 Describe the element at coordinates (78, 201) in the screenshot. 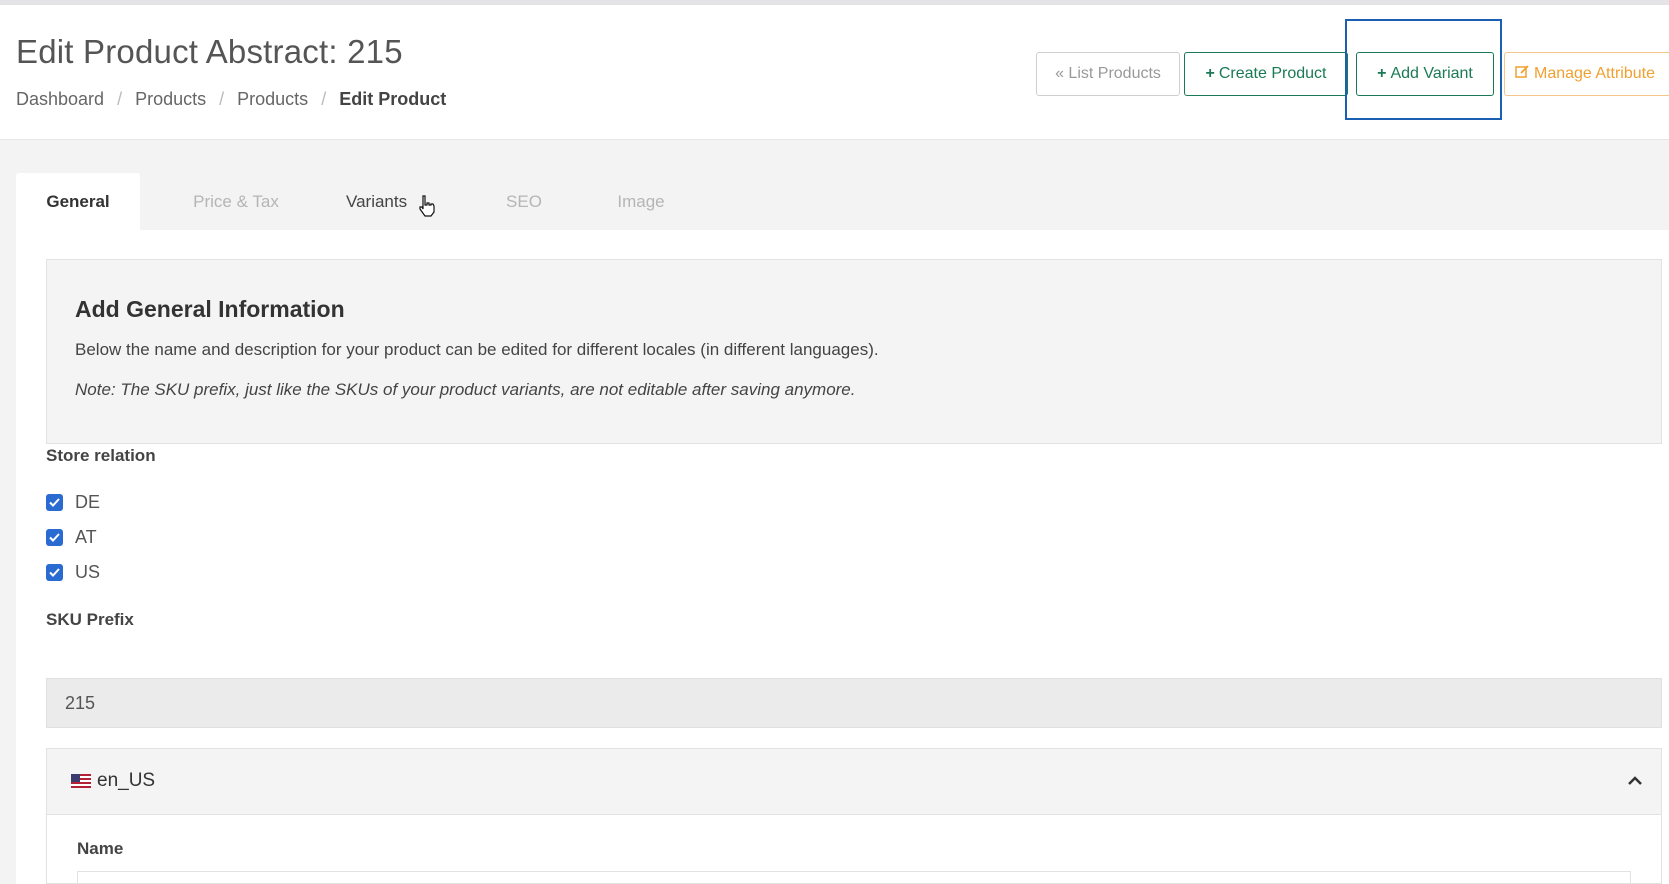

I see `tab-general: General` at that location.